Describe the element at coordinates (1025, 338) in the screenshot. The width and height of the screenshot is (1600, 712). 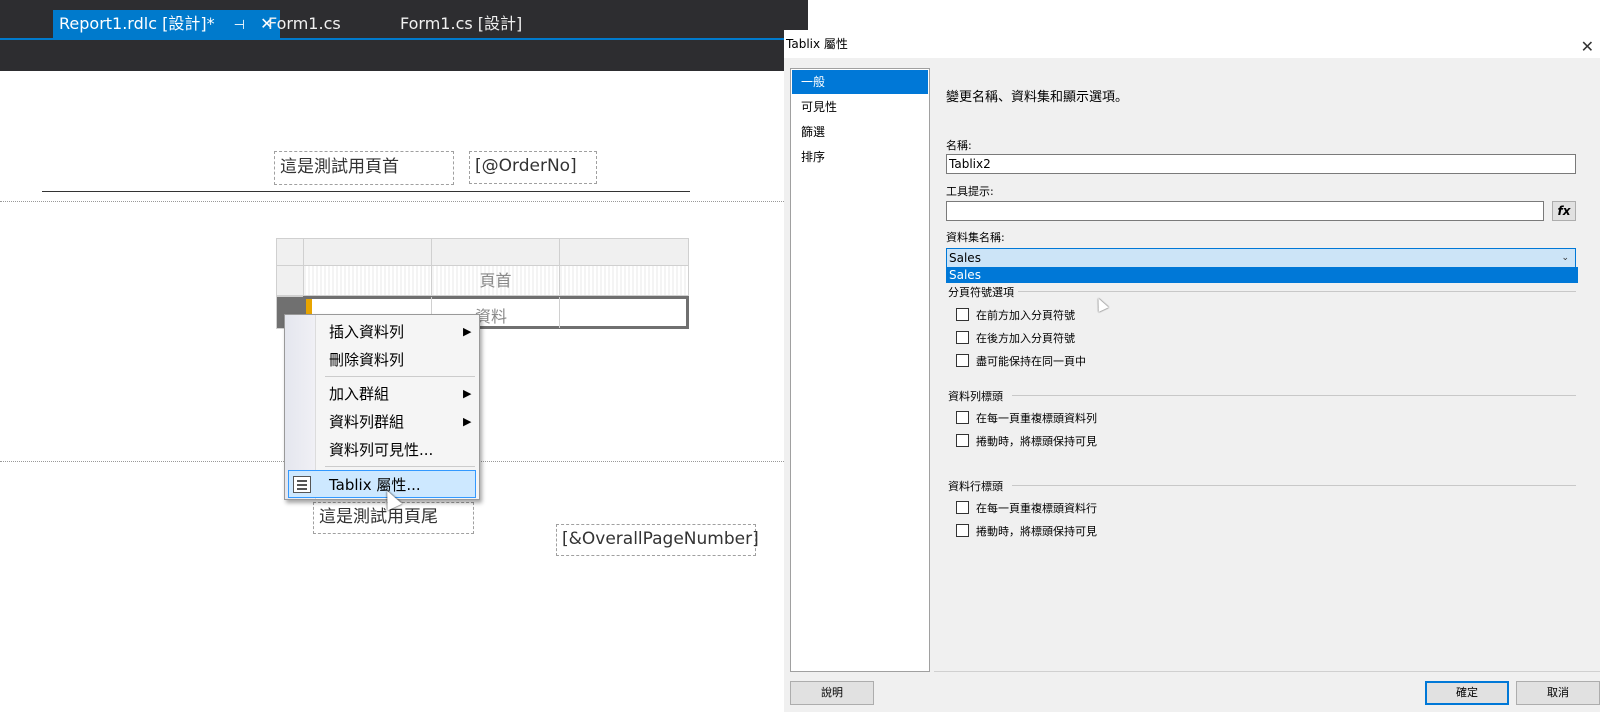
I see `checkbox-label: 在後方加入分頁符號` at that location.